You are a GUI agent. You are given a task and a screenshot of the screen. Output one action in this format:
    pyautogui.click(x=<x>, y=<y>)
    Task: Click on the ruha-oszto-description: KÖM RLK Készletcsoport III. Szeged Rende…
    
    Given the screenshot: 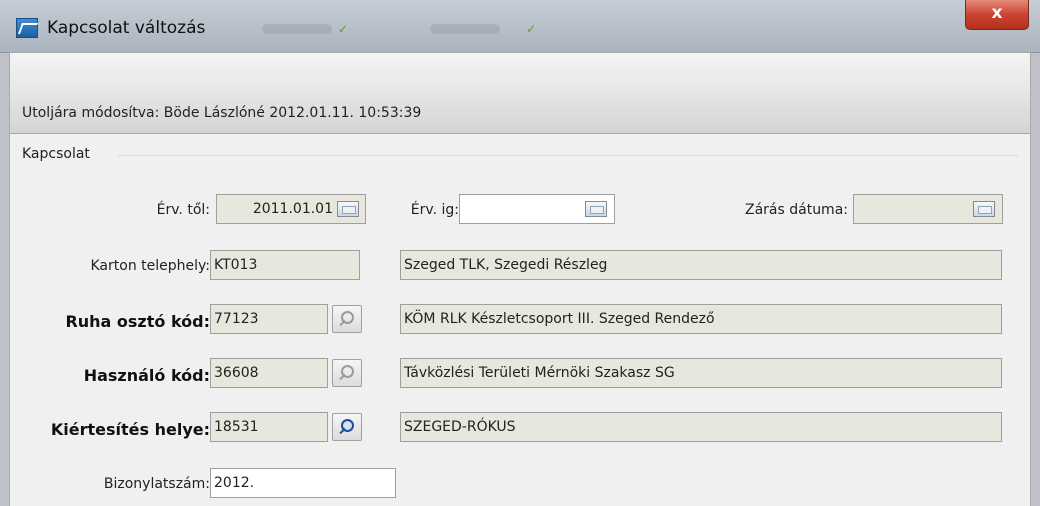 What is the action you would take?
    pyautogui.click(x=701, y=319)
    